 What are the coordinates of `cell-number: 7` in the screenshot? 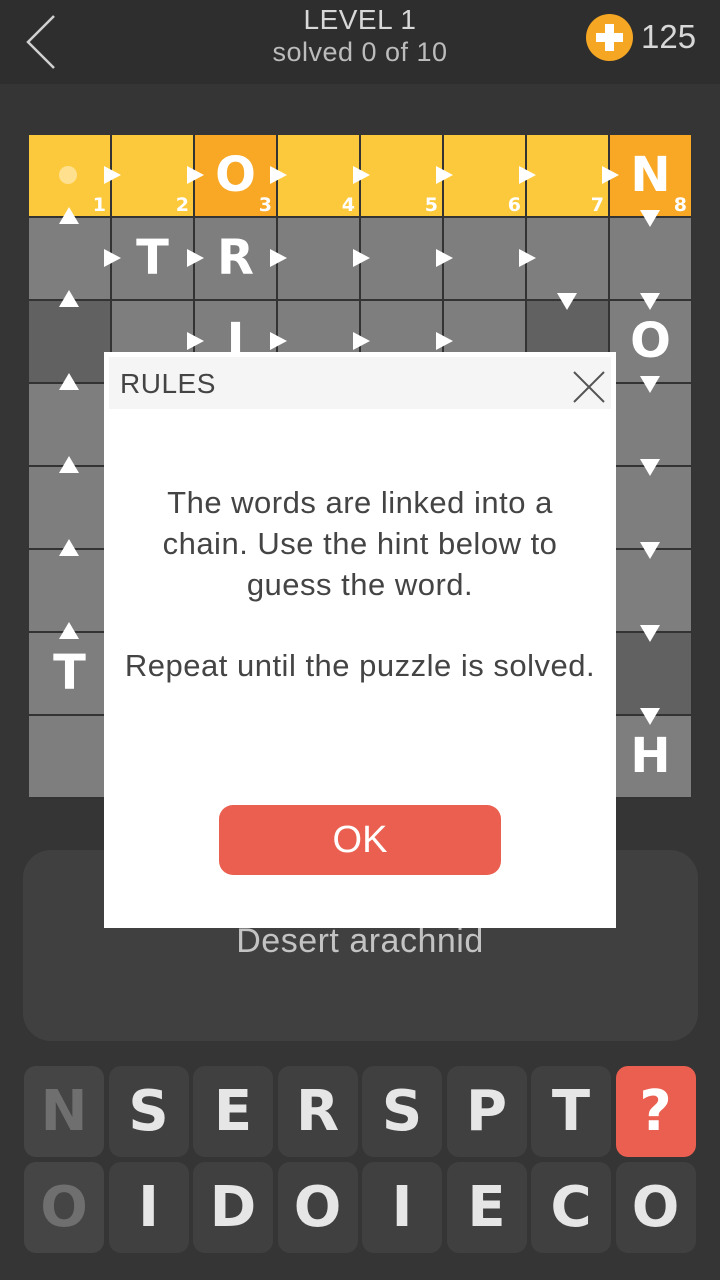 It's located at (597, 205).